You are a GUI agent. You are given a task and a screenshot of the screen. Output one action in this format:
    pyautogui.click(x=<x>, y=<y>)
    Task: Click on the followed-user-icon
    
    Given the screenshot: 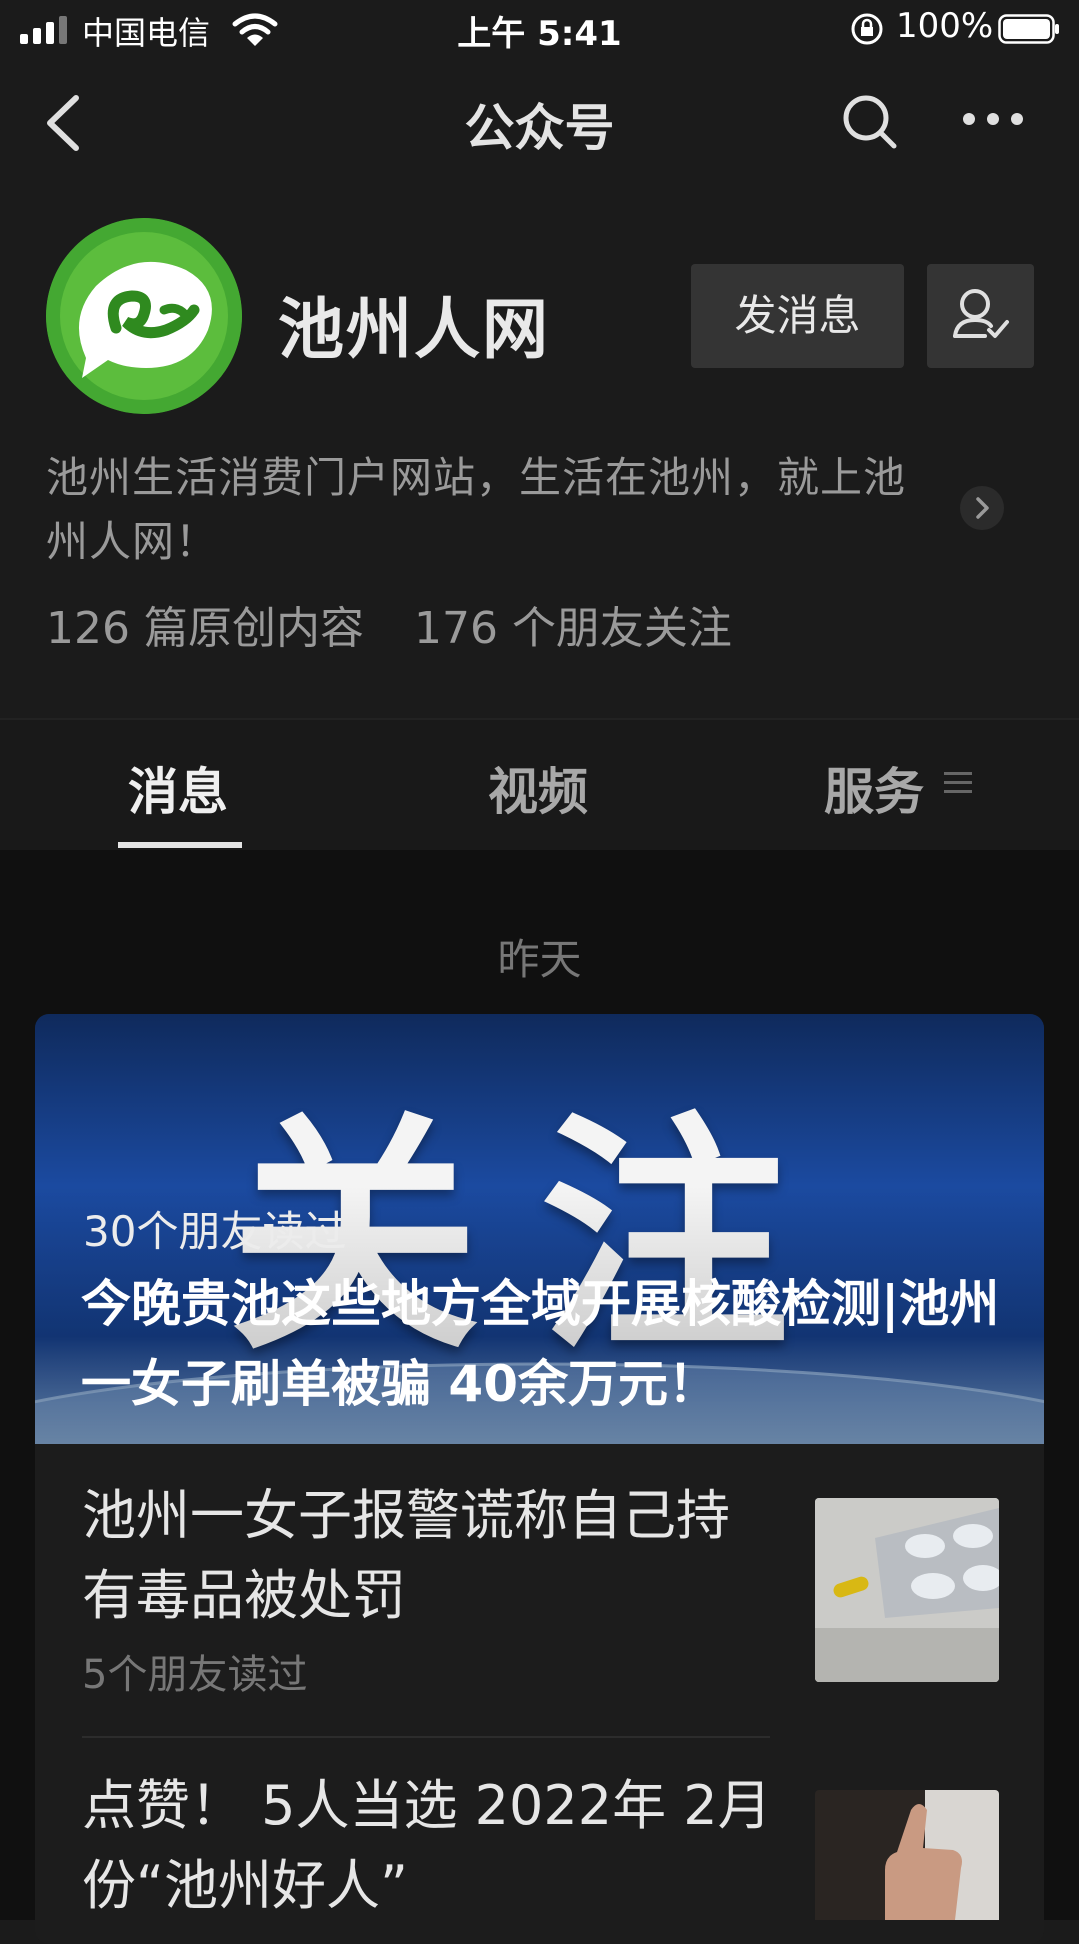 What is the action you would take?
    pyautogui.click(x=981, y=313)
    